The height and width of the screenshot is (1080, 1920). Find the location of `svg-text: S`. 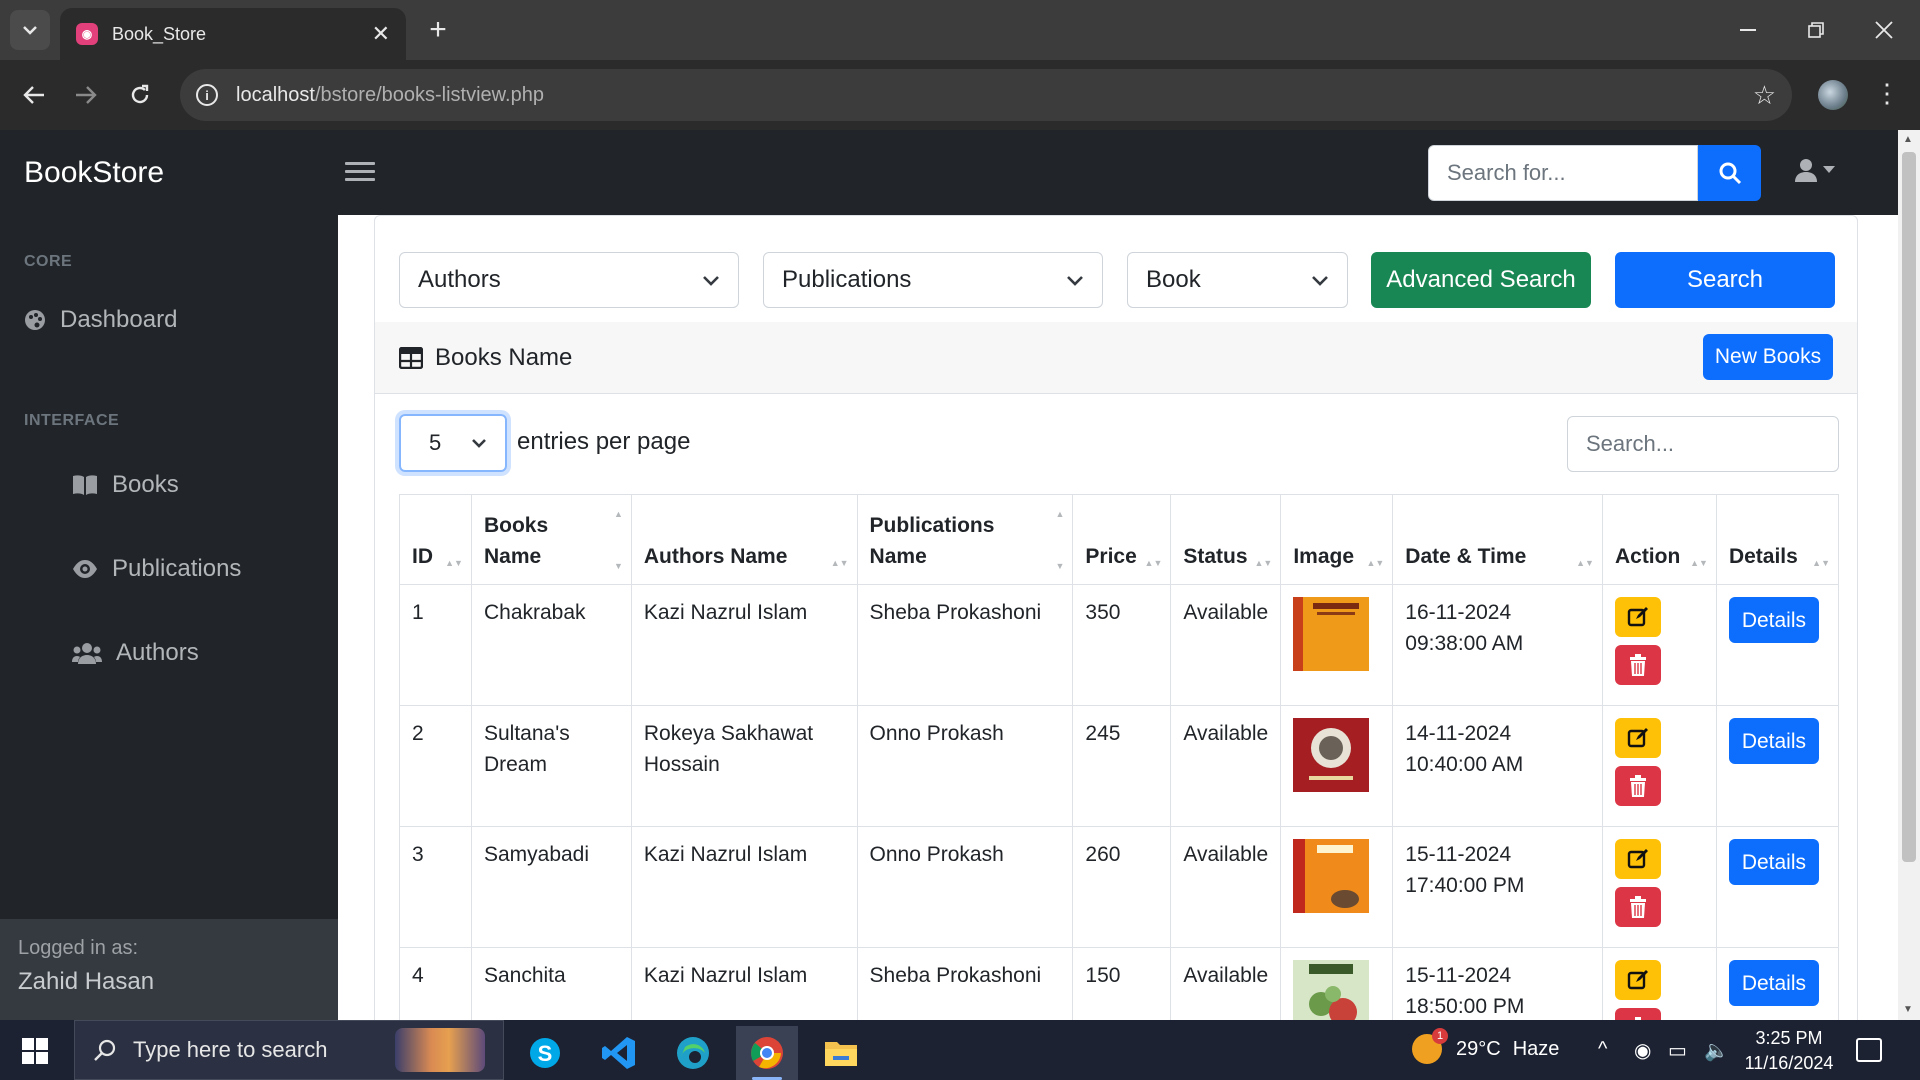

svg-text: S is located at coordinates (545, 1053).